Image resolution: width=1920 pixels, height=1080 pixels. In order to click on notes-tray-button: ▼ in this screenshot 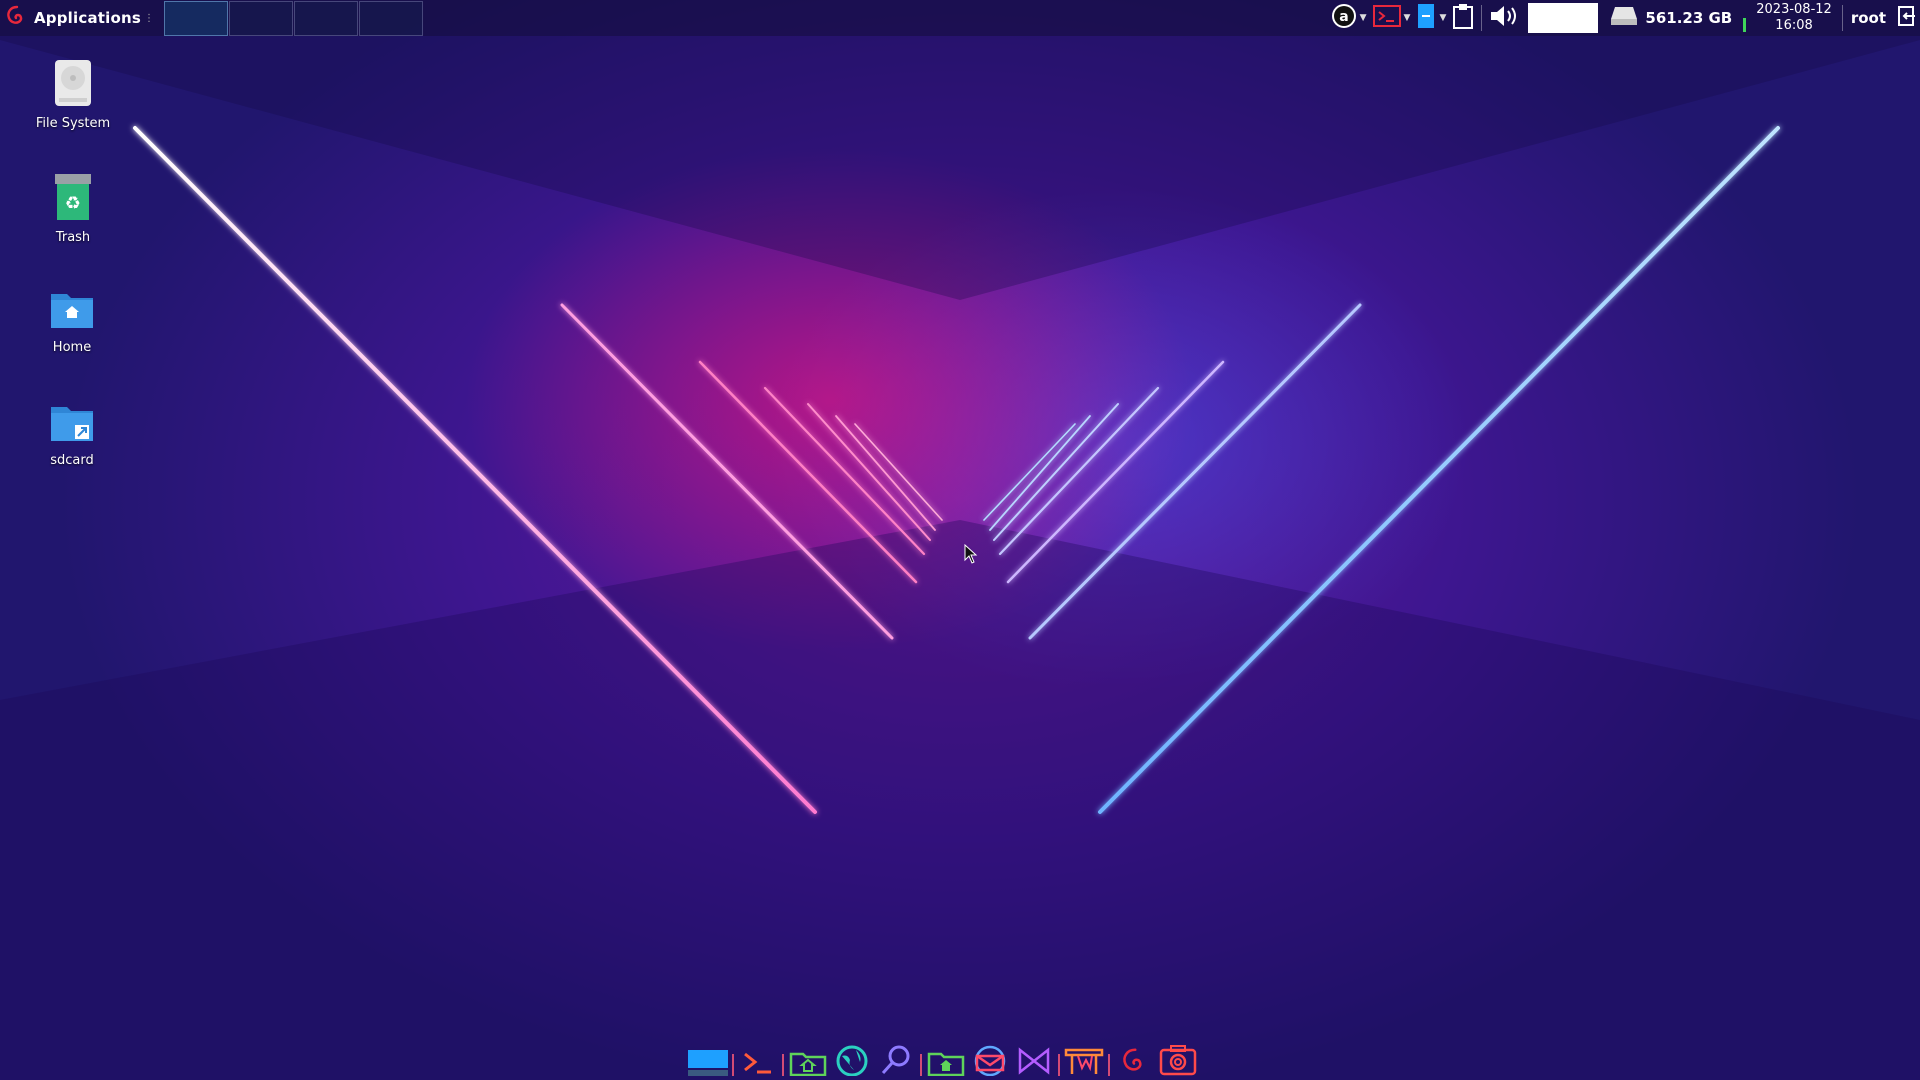, I will do `click(1431, 18)`.